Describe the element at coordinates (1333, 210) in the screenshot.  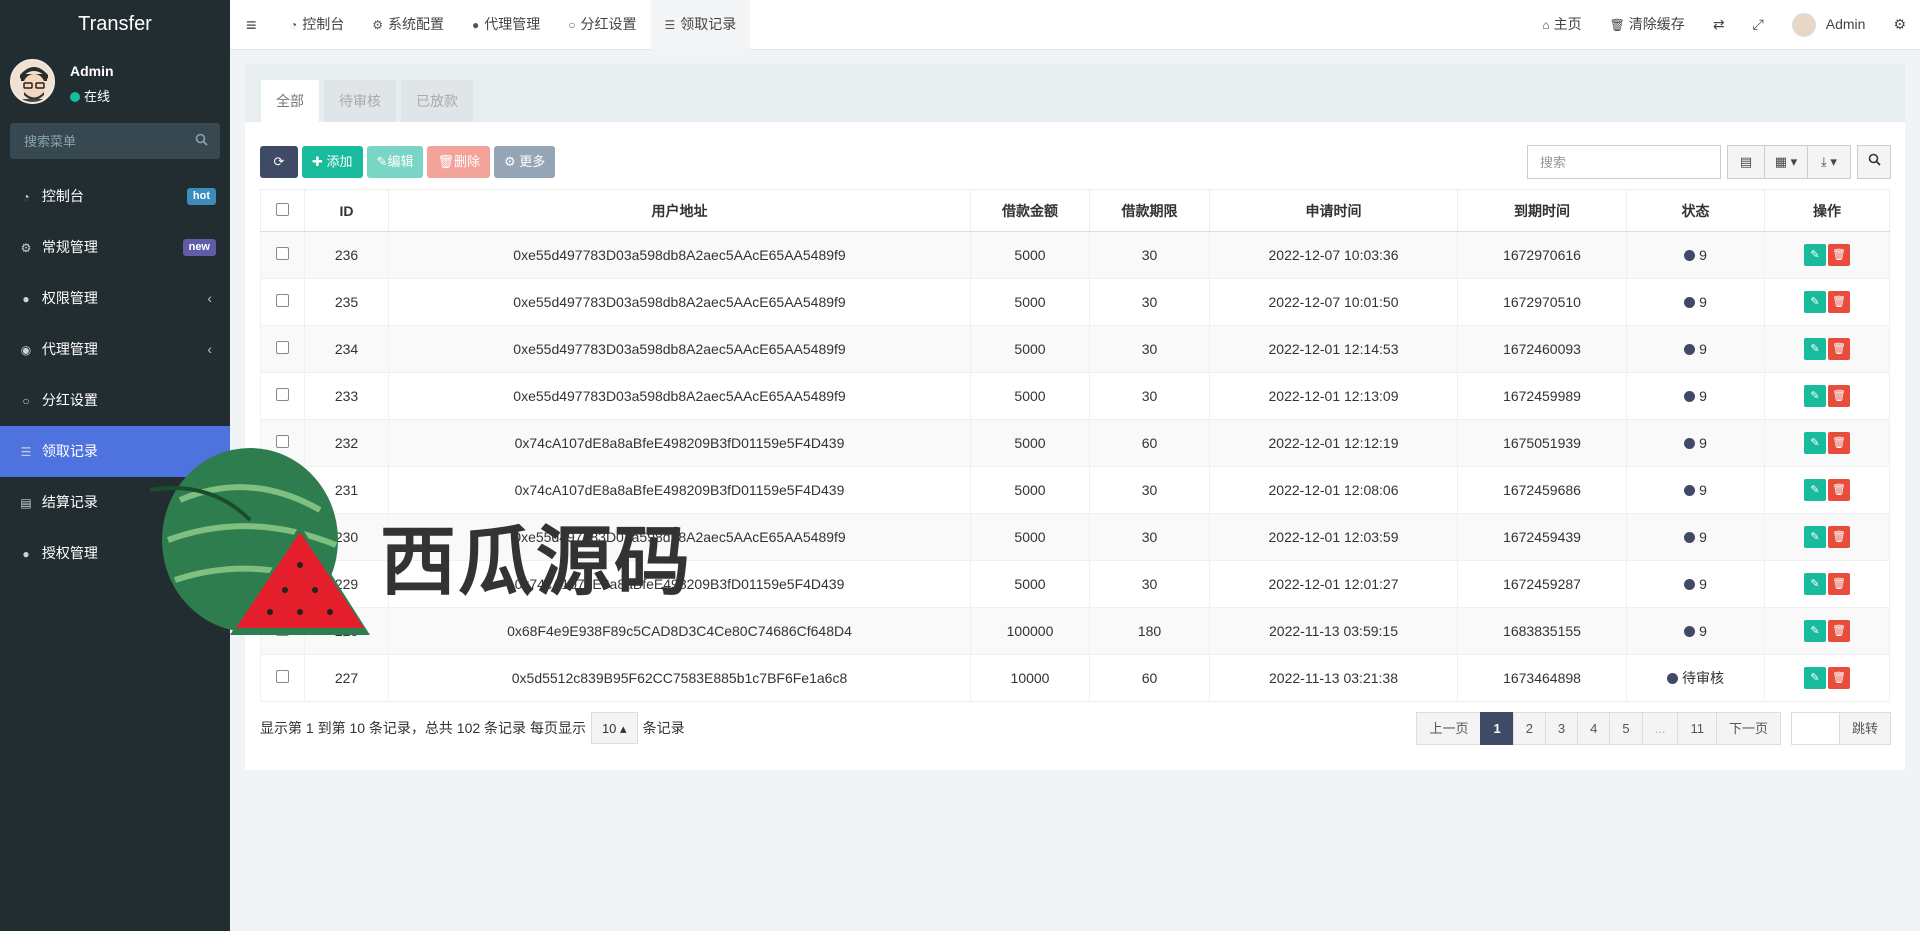
I see `col-apply-time: 申请时间` at that location.